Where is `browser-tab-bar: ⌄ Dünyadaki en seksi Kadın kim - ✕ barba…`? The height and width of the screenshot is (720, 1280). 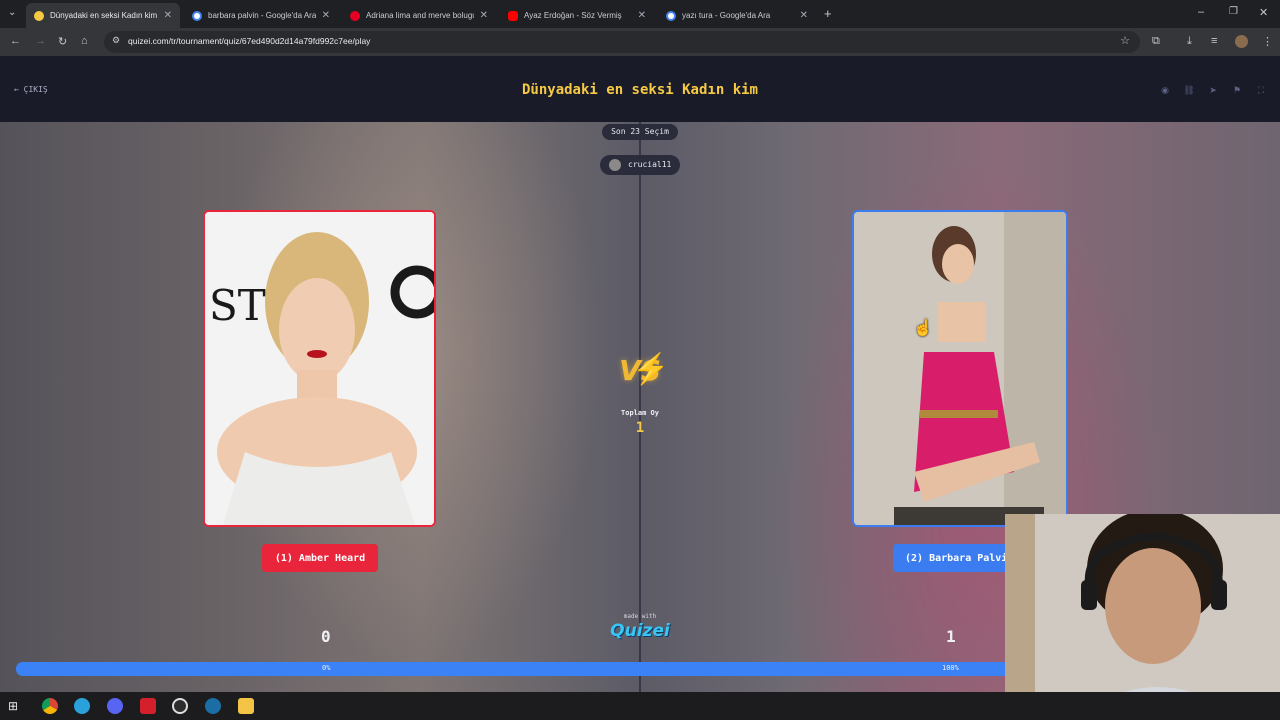 browser-tab-bar: ⌄ Dünyadaki en seksi Kadın kim - ✕ barba… is located at coordinates (640, 14).